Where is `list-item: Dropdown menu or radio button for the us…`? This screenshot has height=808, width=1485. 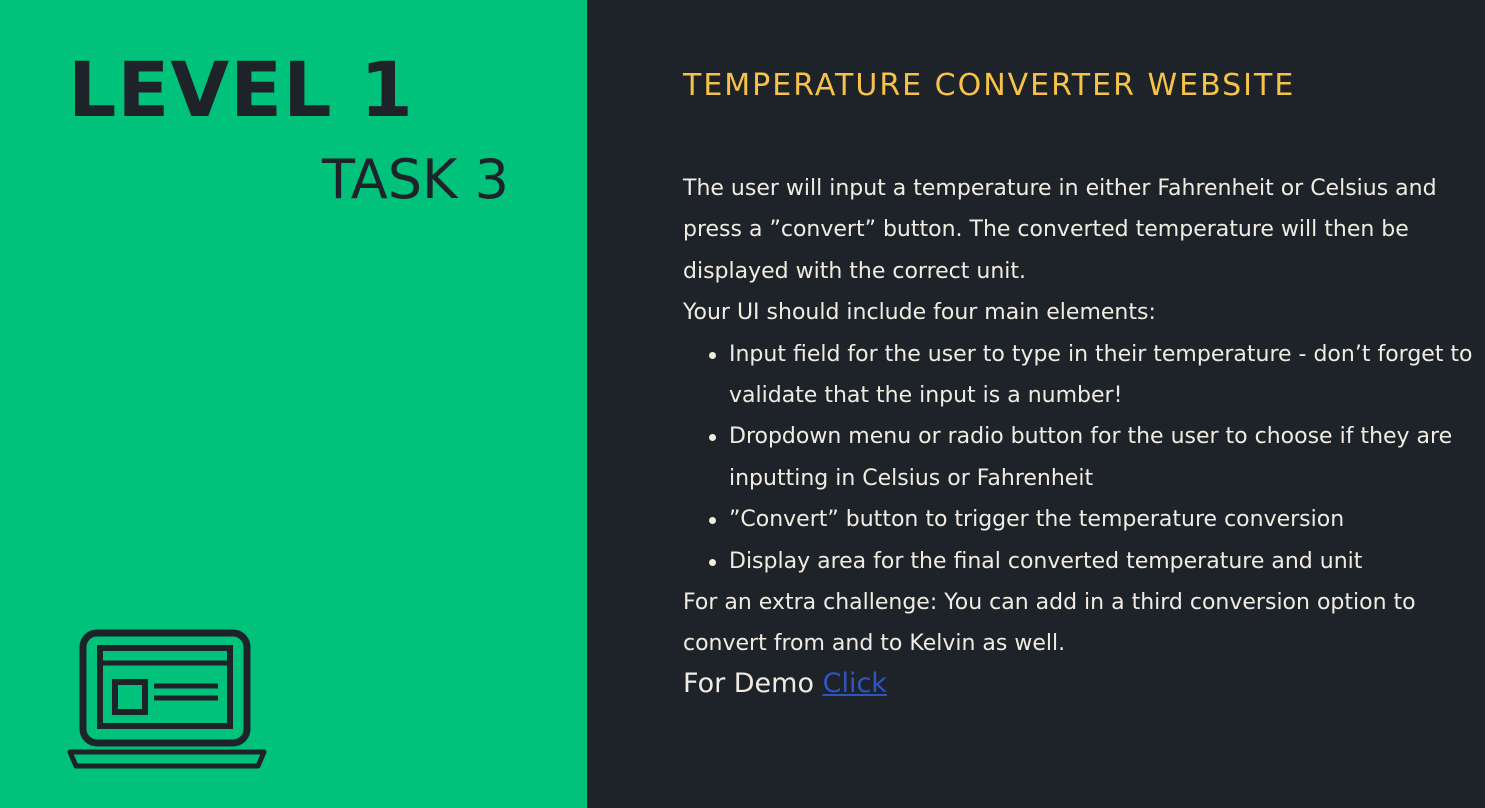
list-item: Dropdown menu or radio button for the us… is located at coordinates (1091, 457).